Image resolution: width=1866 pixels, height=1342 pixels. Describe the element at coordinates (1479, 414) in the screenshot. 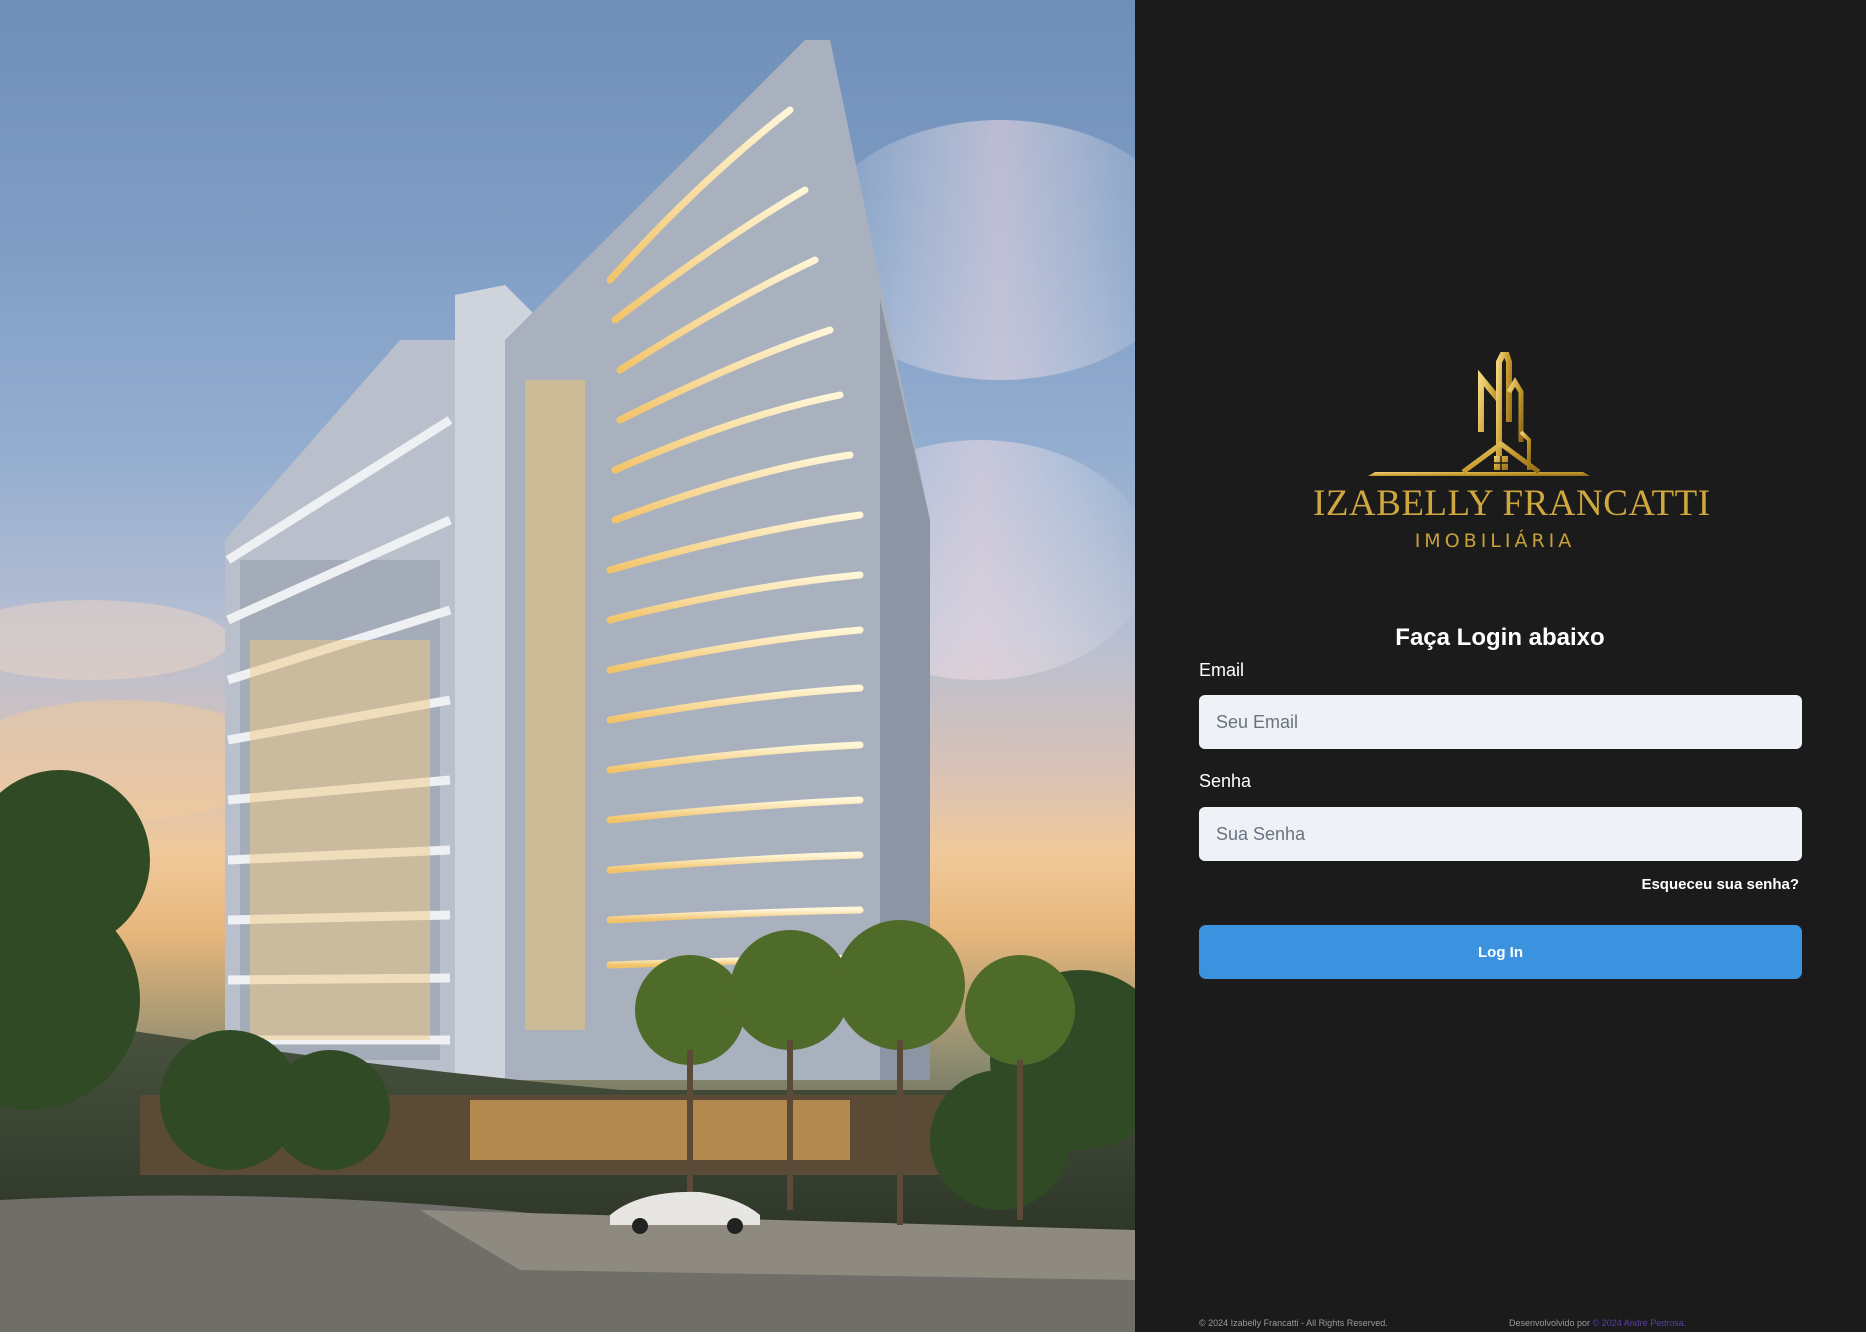

I see `building-logo-icon` at that location.